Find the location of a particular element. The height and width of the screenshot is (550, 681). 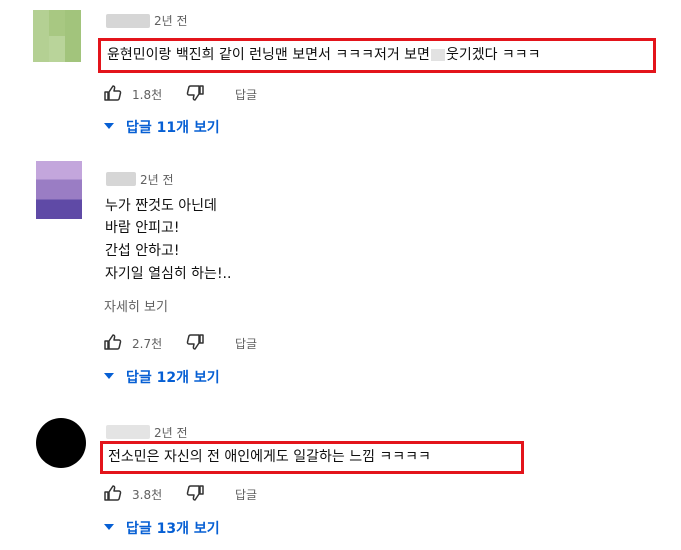

comment-line-4: 자기일 열심히 하는!.. is located at coordinates (168, 274).